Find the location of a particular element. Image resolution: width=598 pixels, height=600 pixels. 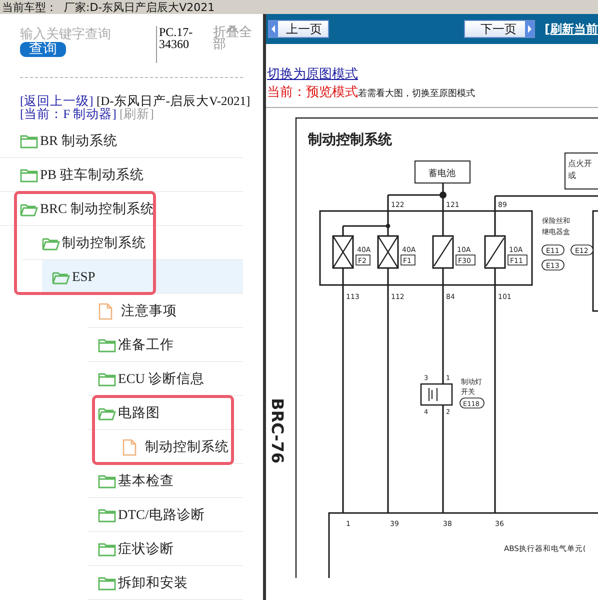

switch-drawing is located at coordinates (436, 394).